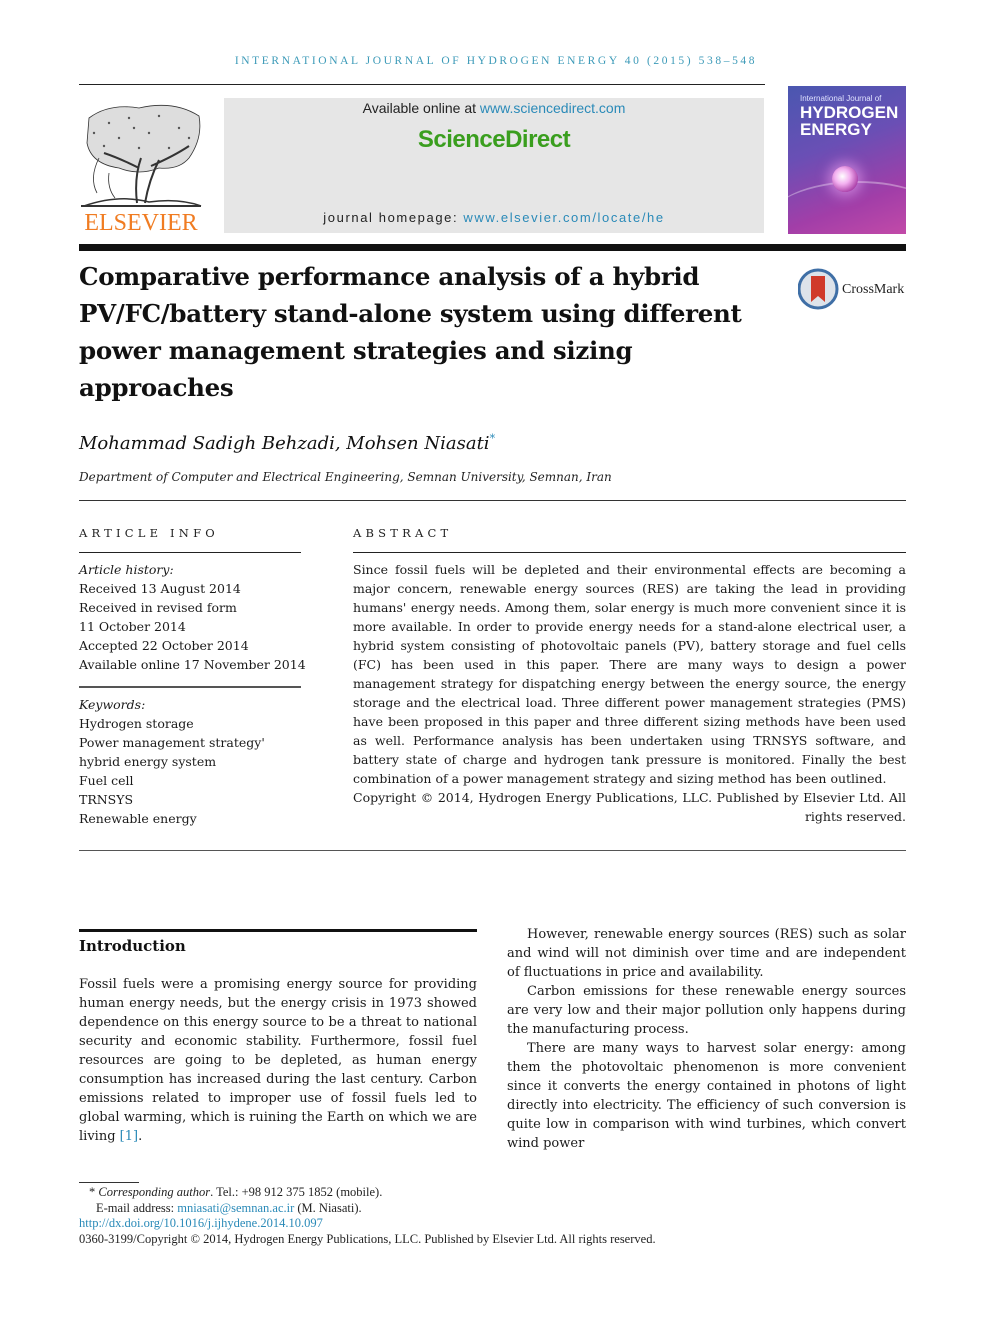 The height and width of the screenshot is (1323, 992). I want to click on history-item: Accepted 22 October 2014, so click(164, 645).